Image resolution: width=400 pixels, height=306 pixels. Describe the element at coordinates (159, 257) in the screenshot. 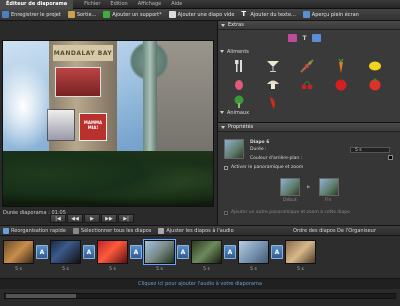

I see `storyboard-slide-selected: 5 s` at that location.